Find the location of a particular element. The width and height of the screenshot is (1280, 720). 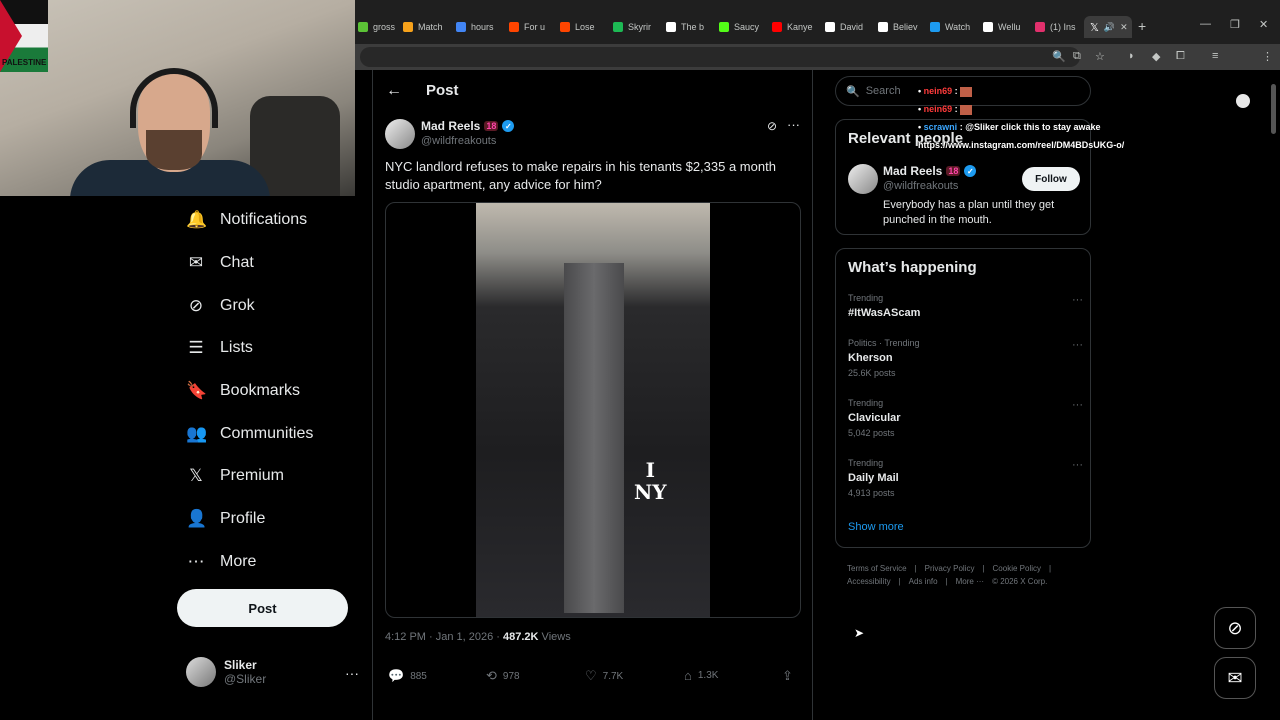

footer-link: Accessibility is located at coordinates (869, 581).